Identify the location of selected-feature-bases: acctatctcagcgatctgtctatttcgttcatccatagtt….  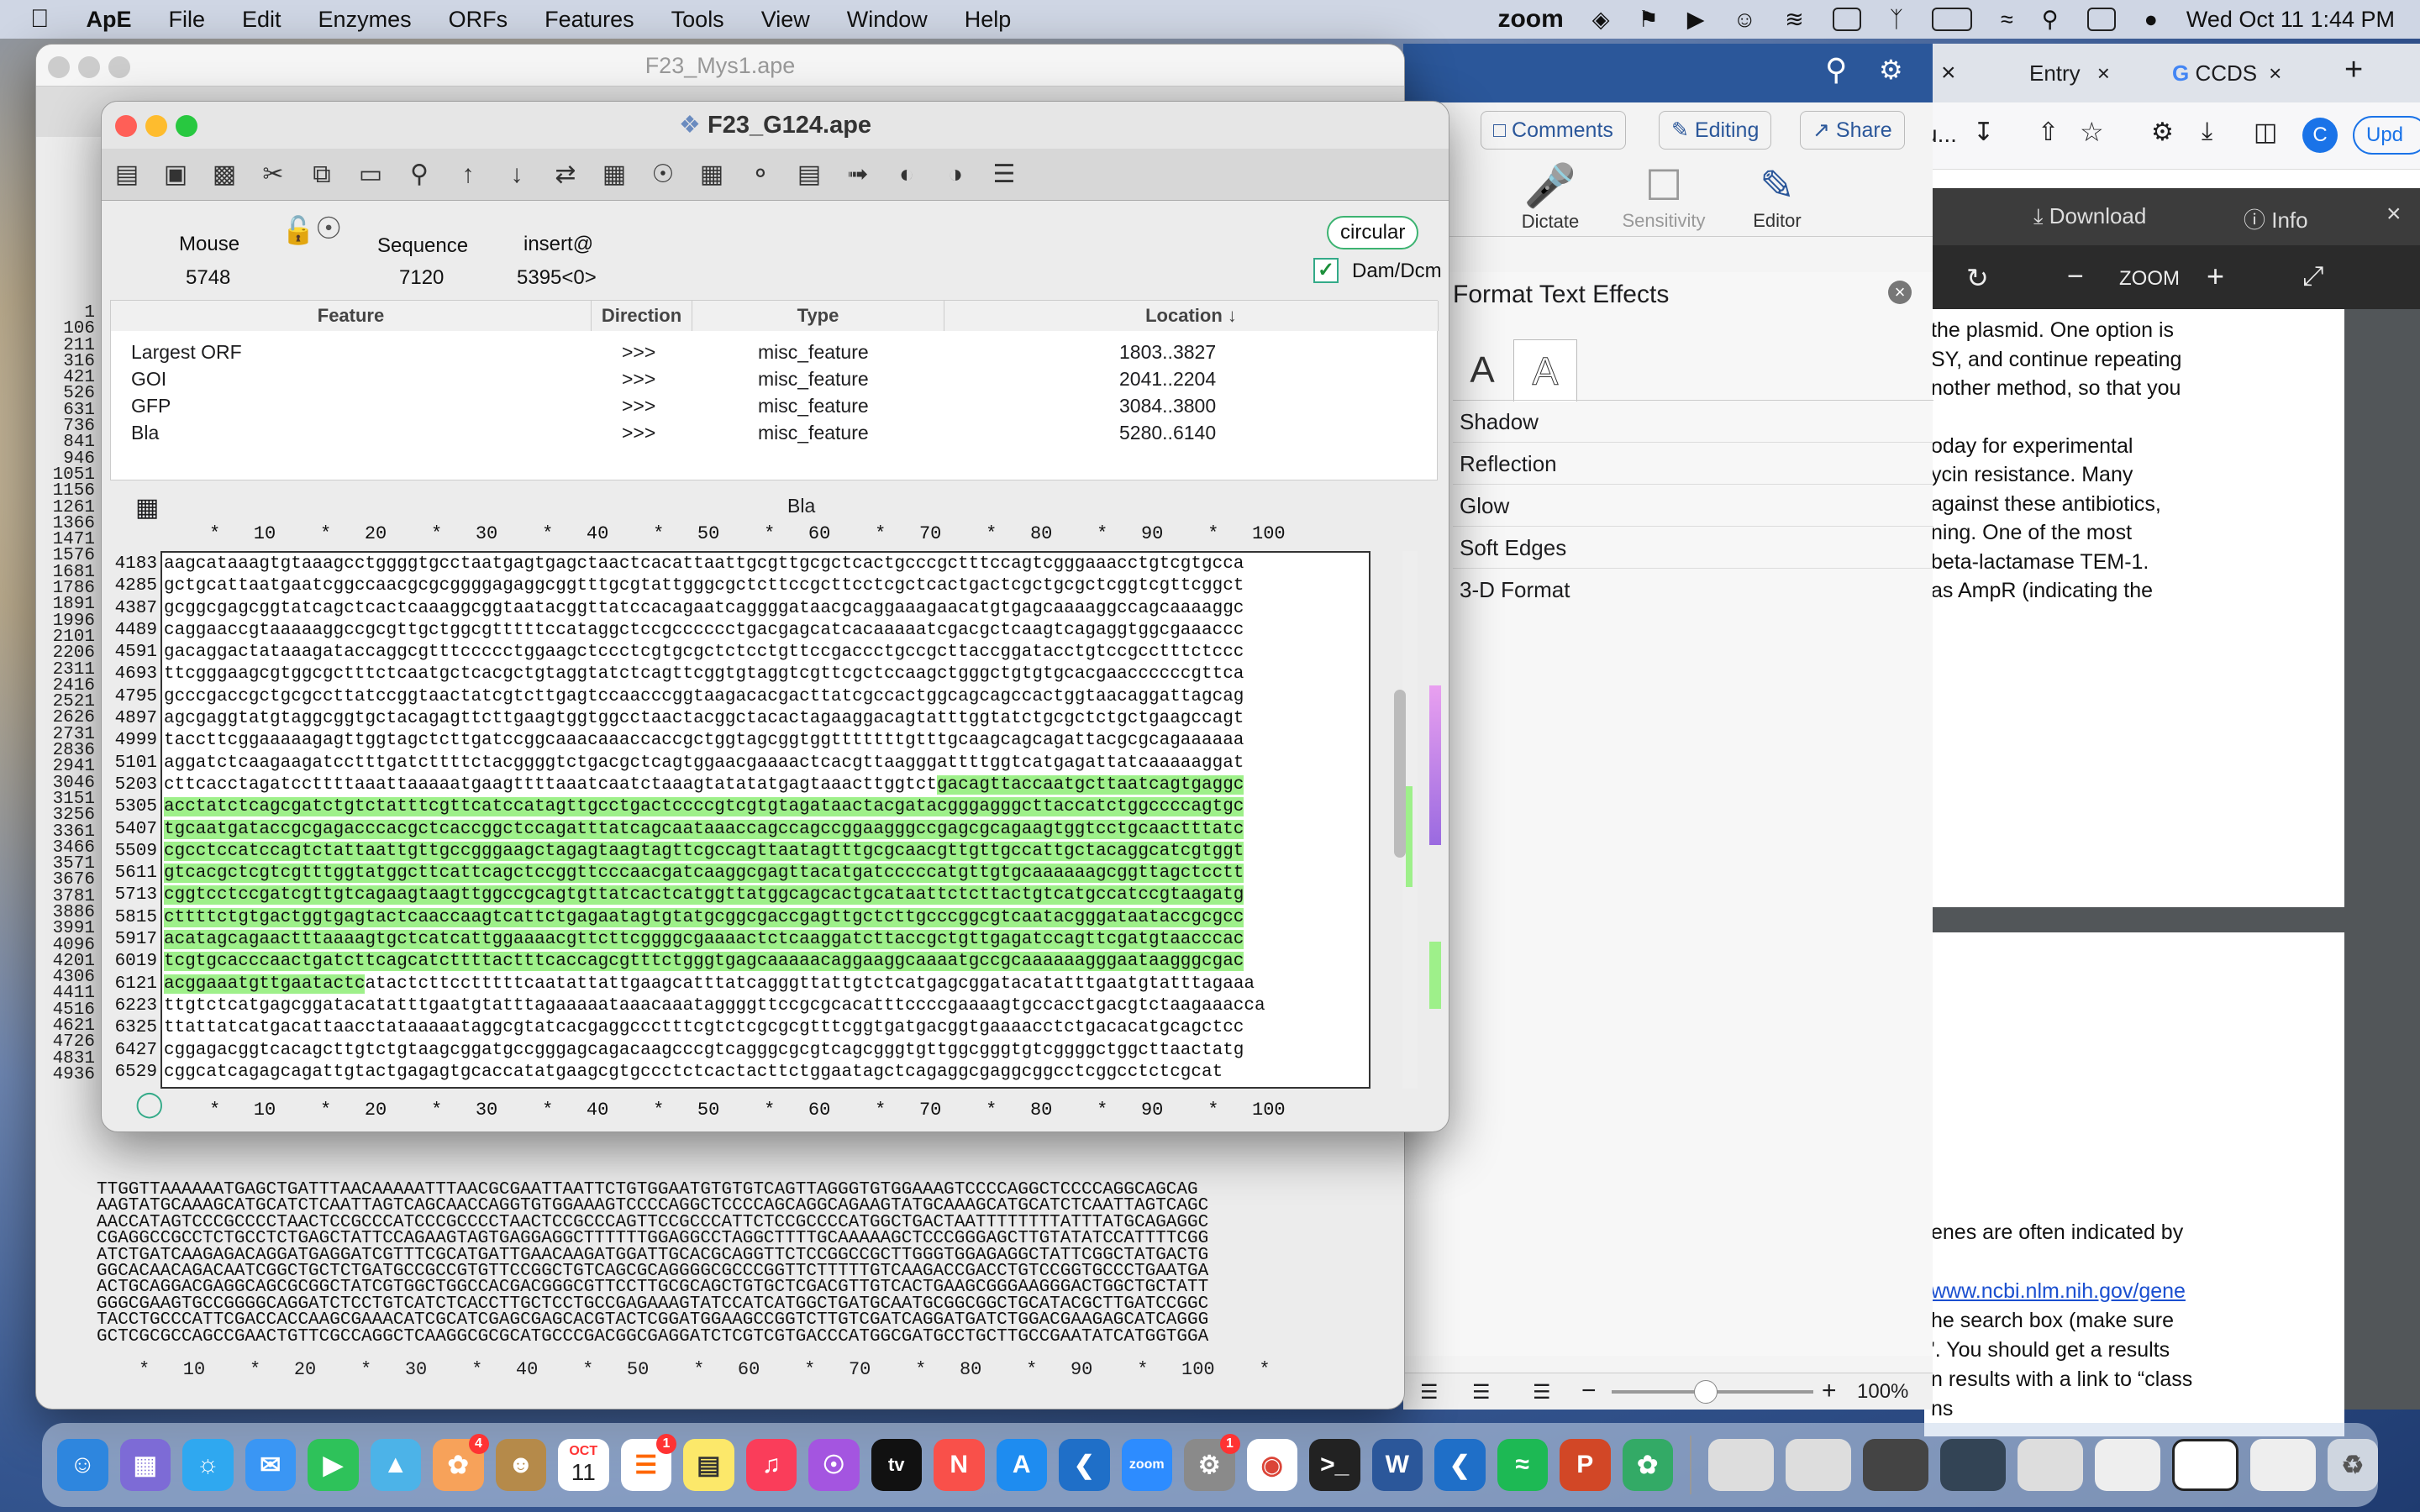
(704, 807).